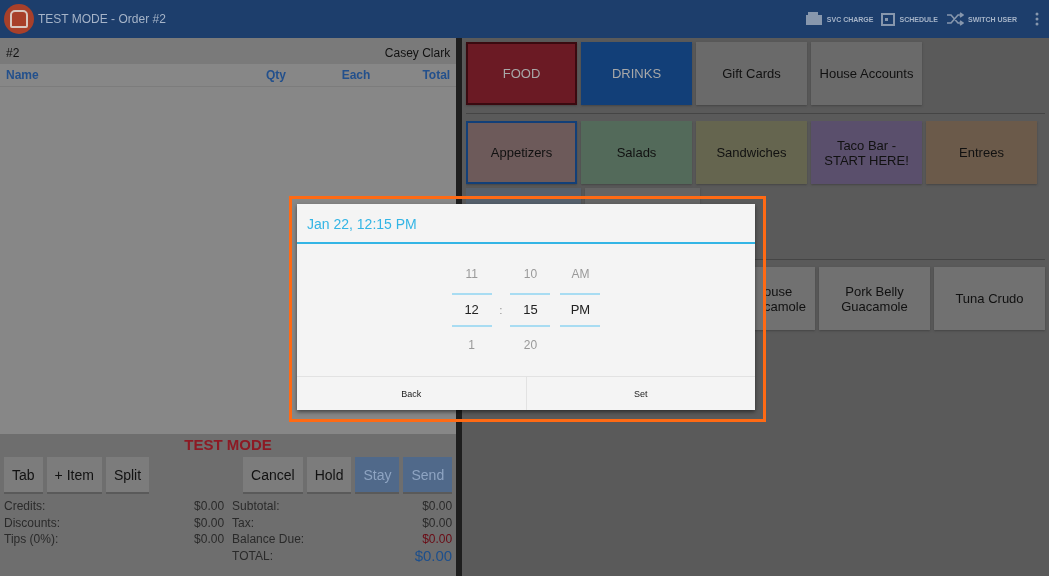  What do you see at coordinates (411, 393) in the screenshot?
I see `dialog-button: Back` at bounding box center [411, 393].